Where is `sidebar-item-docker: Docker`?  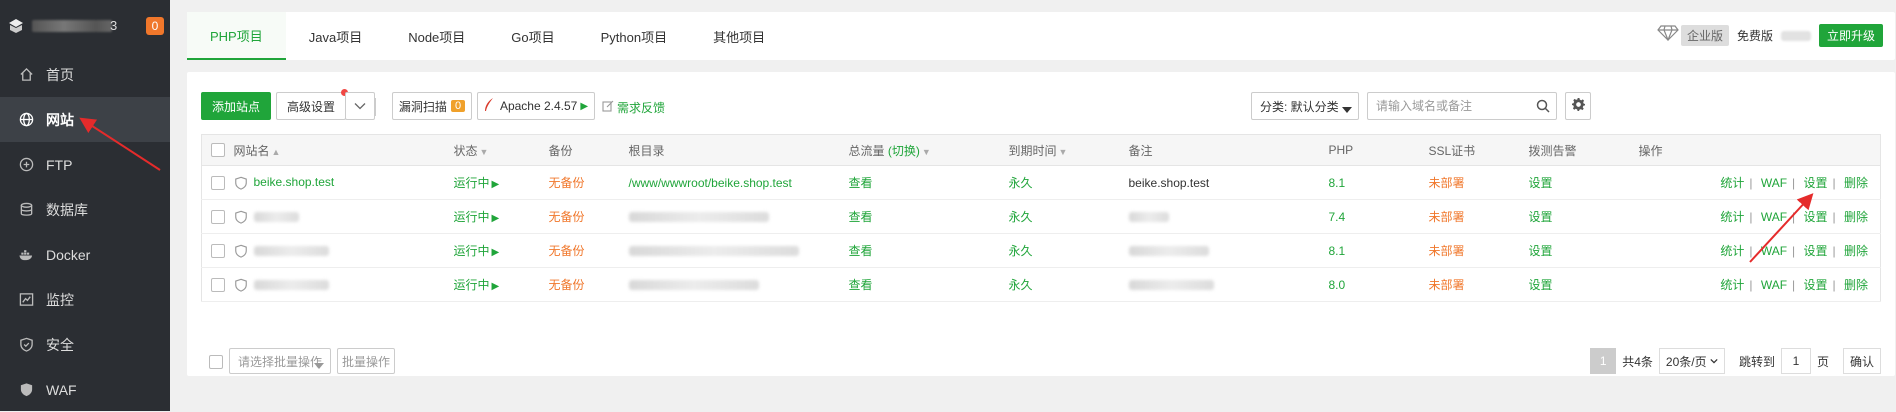 sidebar-item-docker: Docker is located at coordinates (85, 254).